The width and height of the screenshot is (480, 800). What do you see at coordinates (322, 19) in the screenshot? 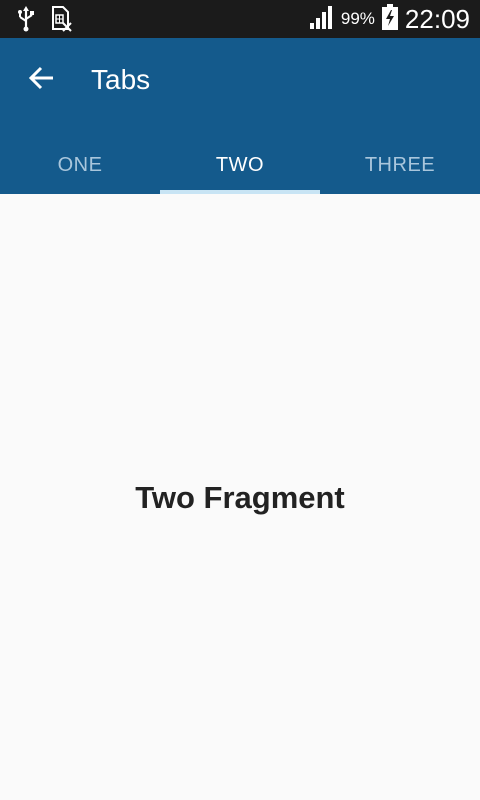
I see `signal-icon` at bounding box center [322, 19].